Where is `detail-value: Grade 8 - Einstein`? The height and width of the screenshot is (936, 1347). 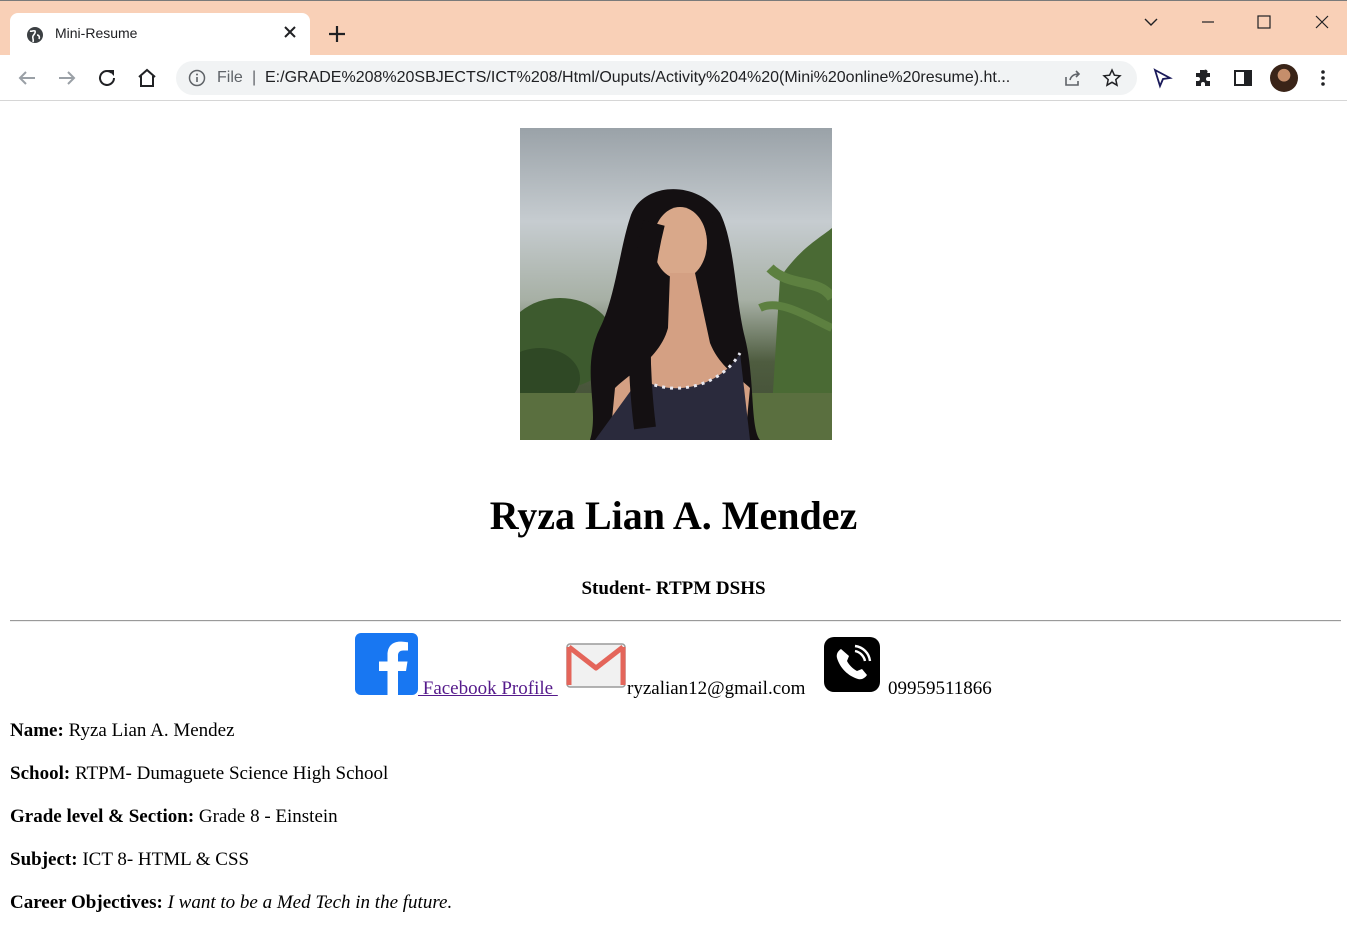 detail-value: Grade 8 - Einstein is located at coordinates (266, 816).